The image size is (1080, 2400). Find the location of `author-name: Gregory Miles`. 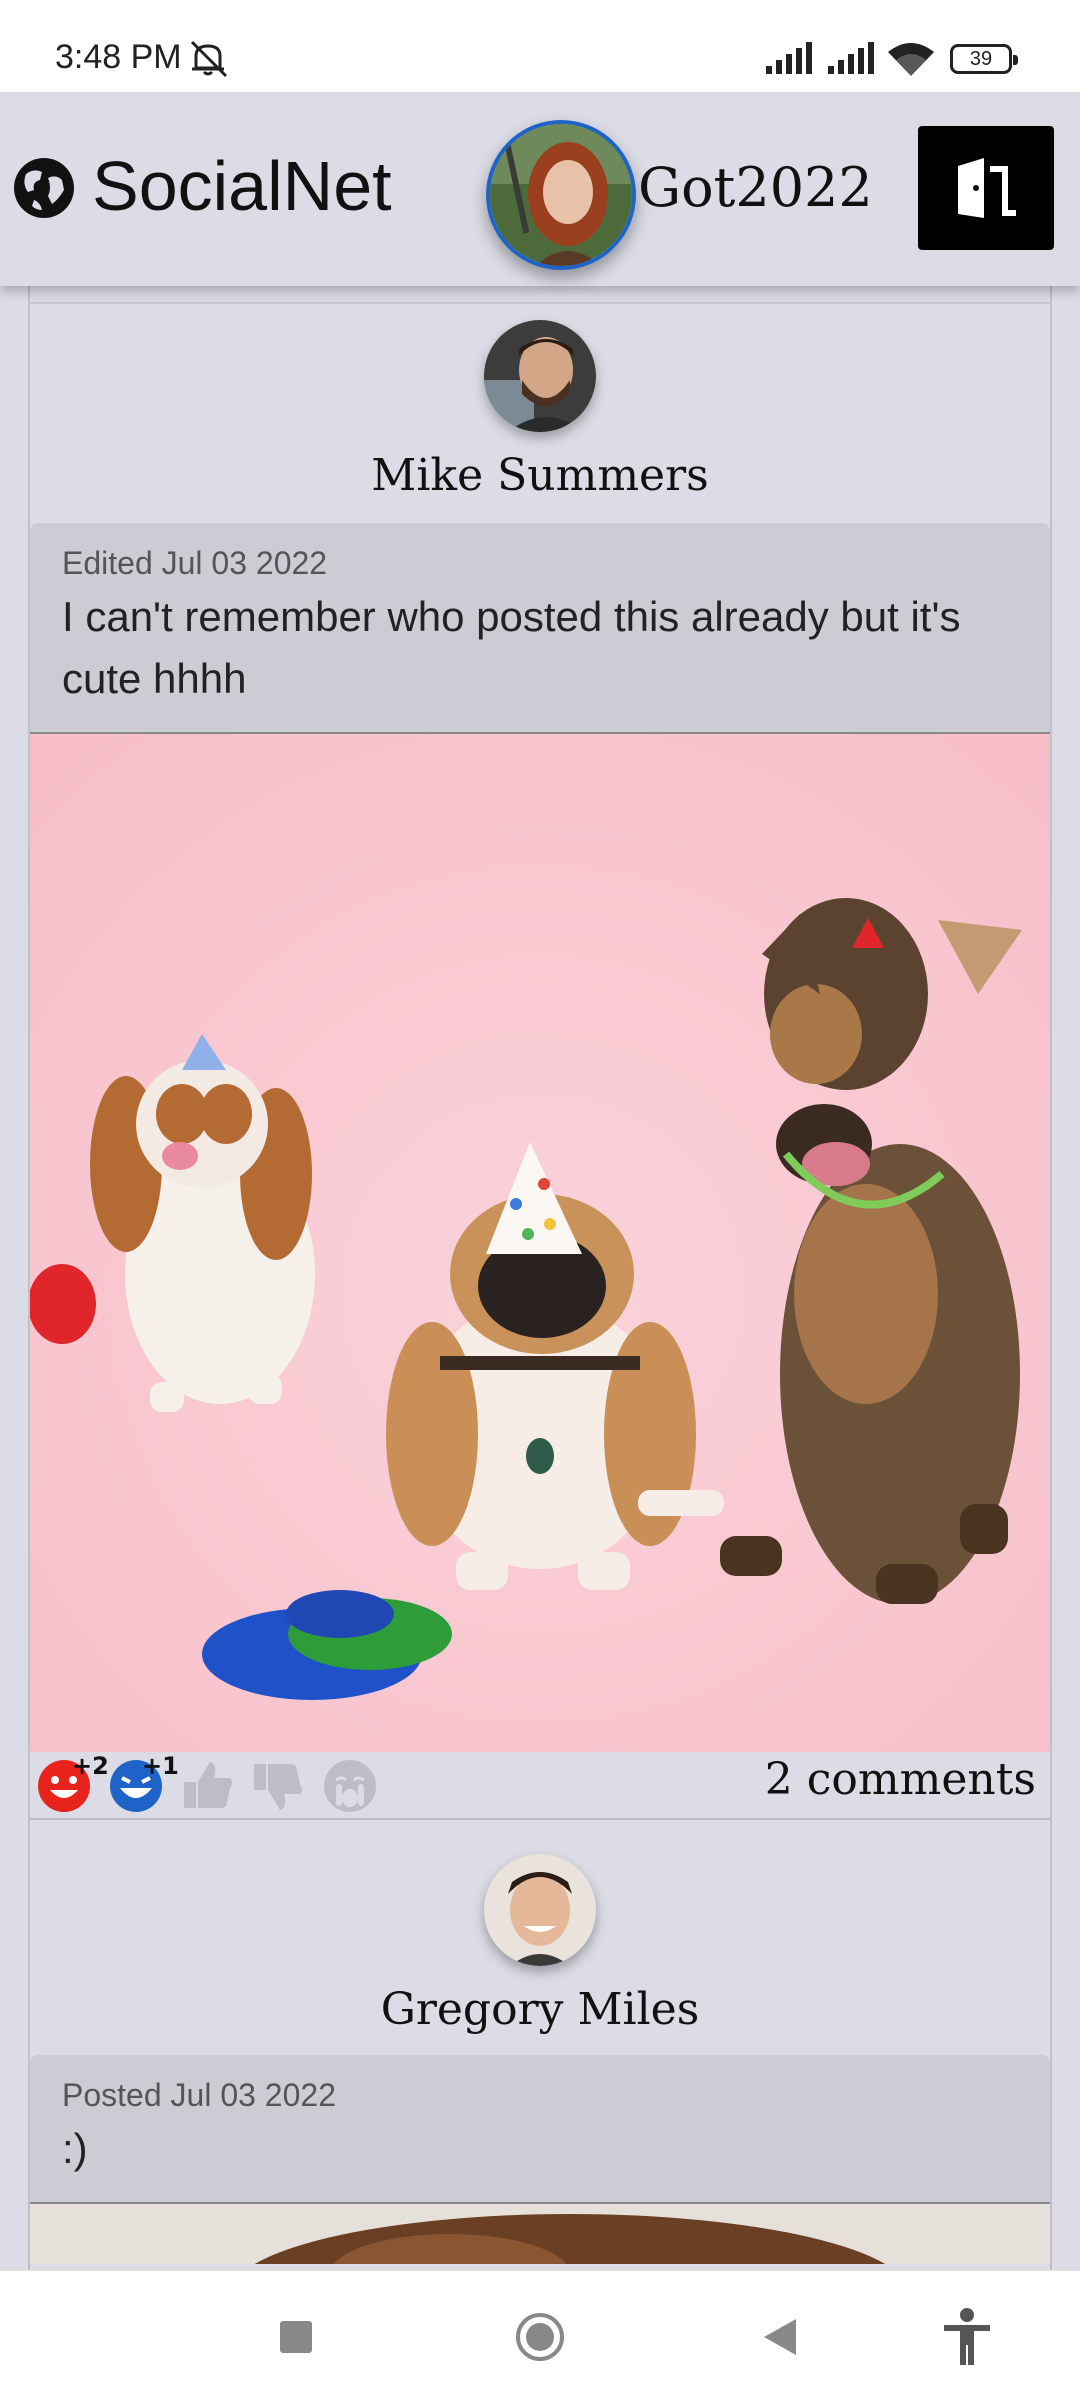

author-name: Gregory Miles is located at coordinates (540, 2009).